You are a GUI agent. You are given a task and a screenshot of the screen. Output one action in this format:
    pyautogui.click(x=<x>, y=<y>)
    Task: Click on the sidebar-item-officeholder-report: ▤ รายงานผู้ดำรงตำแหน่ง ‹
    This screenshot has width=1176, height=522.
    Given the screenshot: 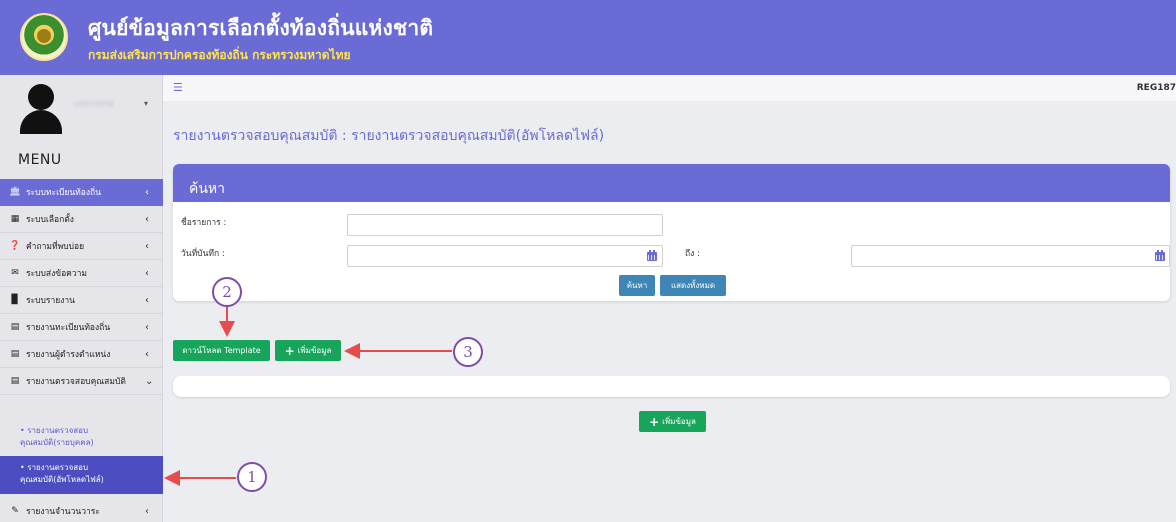 What is the action you would take?
    pyautogui.click(x=81, y=354)
    